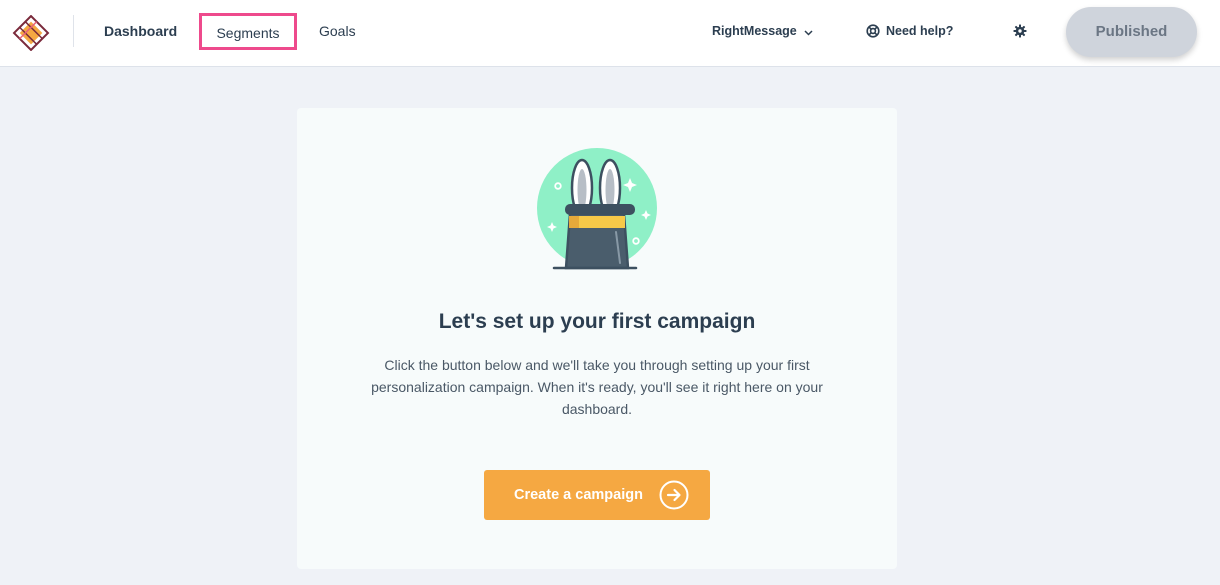 Image resolution: width=1220 pixels, height=585 pixels. What do you see at coordinates (597, 321) in the screenshot?
I see `empty-state-title: Let's set up your first campaign` at bounding box center [597, 321].